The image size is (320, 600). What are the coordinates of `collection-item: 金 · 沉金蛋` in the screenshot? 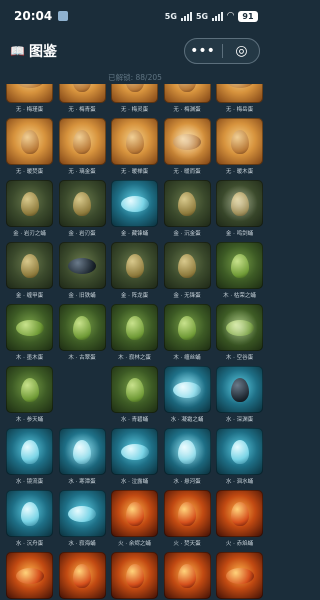 It's located at (187, 211).